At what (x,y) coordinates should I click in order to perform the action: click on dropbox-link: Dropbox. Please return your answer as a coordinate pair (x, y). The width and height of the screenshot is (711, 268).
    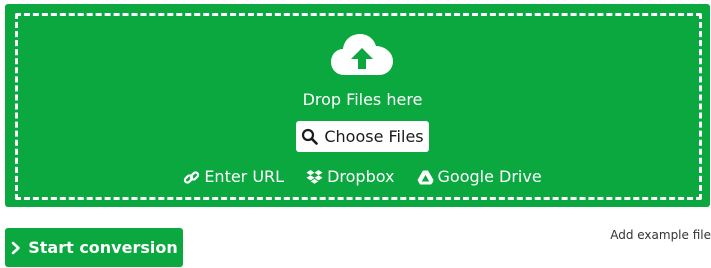
    Looking at the image, I should click on (350, 177).